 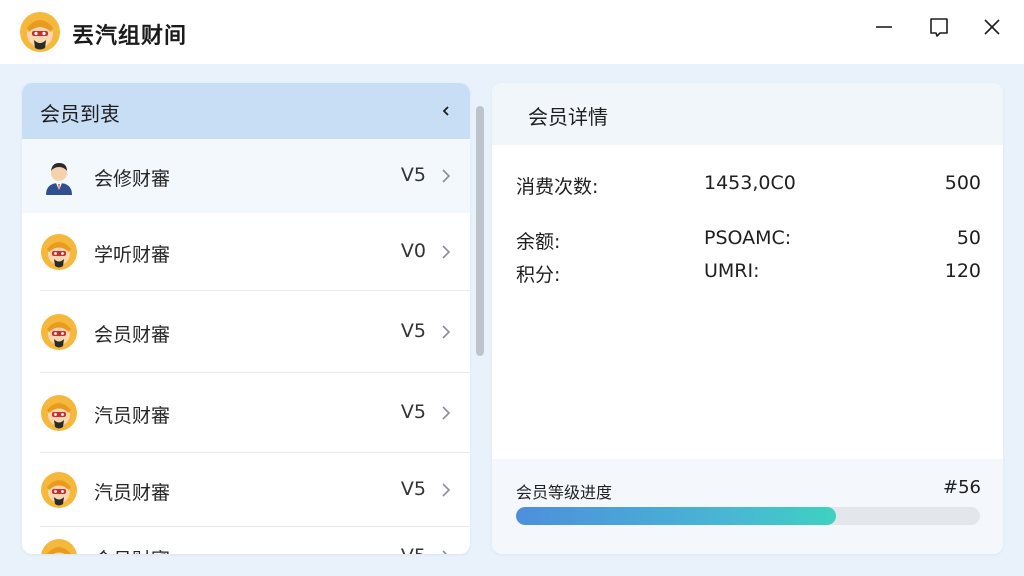 What do you see at coordinates (748, 238) in the screenshot?
I see `detail-secondary: PSOAMC:` at bounding box center [748, 238].